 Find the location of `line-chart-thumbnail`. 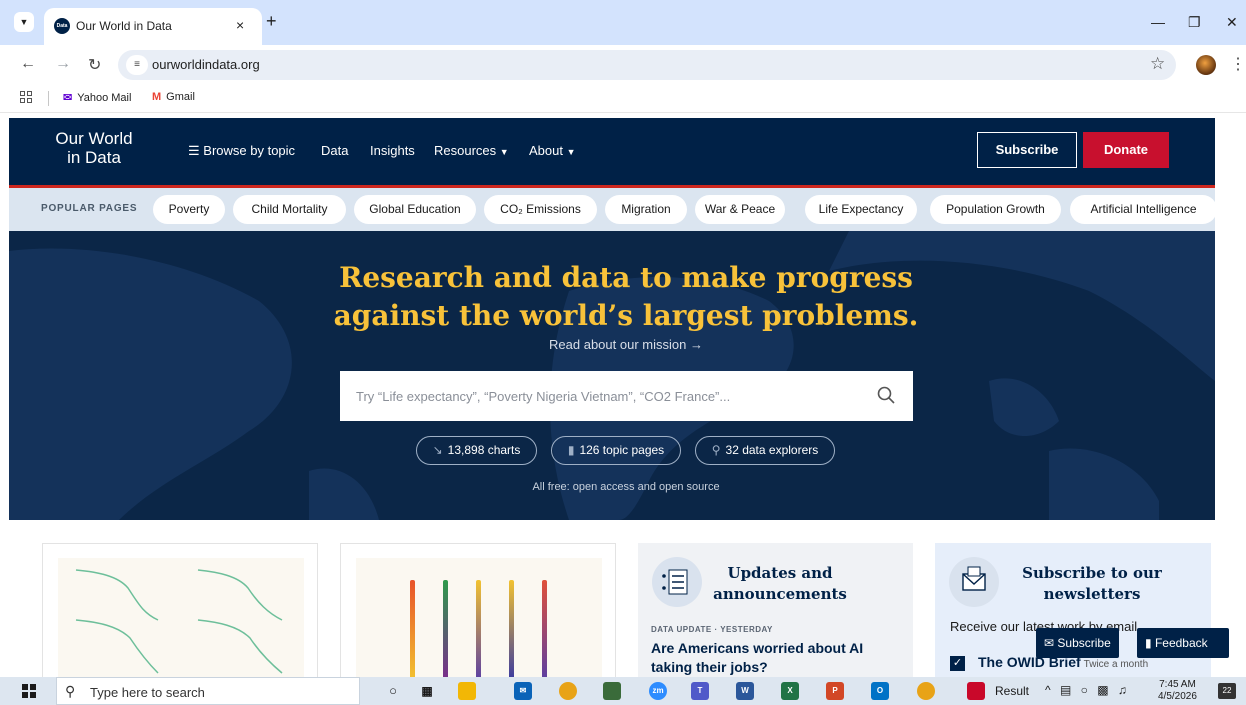

line-chart-thumbnail is located at coordinates (179, 621).